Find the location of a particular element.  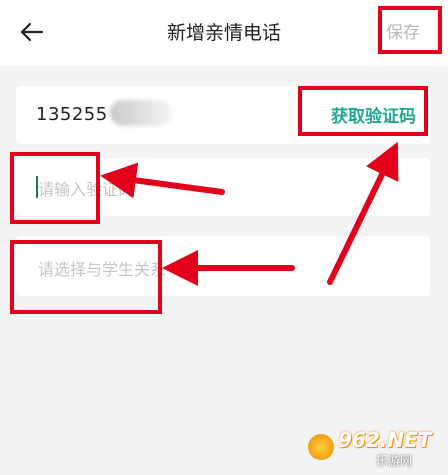

watermark: 962.NET 乐游网 is located at coordinates (377, 451).